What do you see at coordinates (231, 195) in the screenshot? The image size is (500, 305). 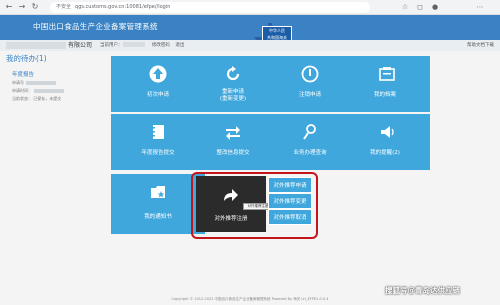 I see `share-arrow-icon` at bounding box center [231, 195].